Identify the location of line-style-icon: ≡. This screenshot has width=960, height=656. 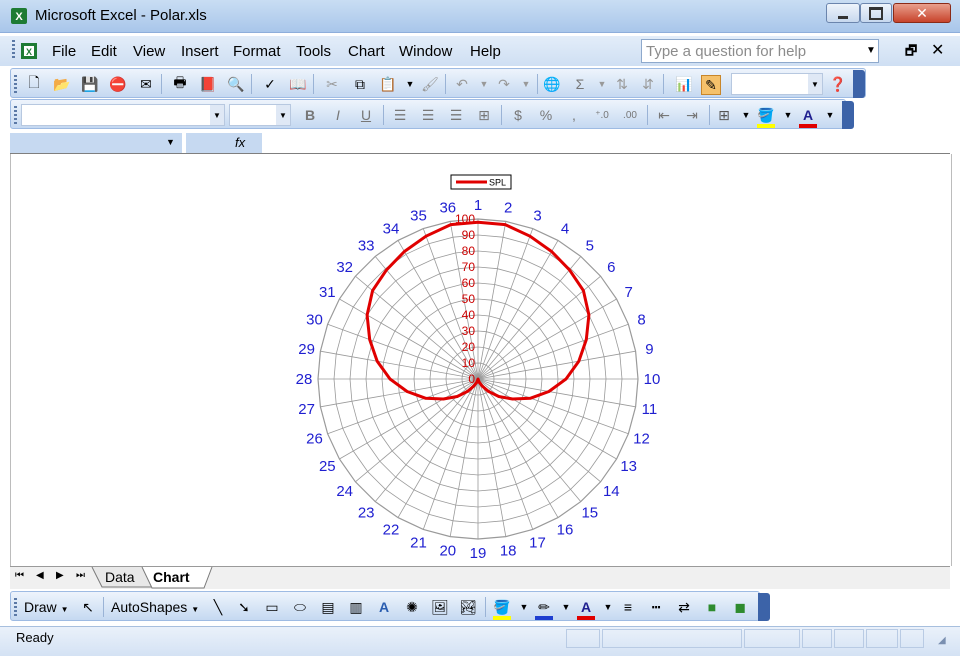
(628, 607).